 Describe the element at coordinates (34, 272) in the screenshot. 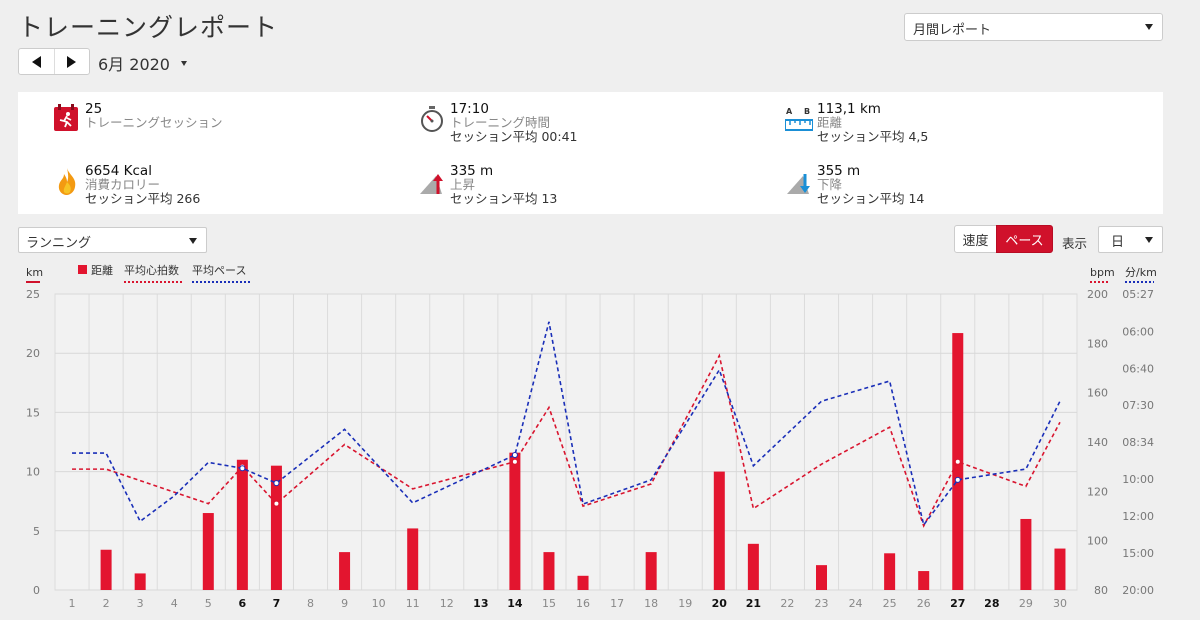

I see `km-axis-unit: km` at that location.